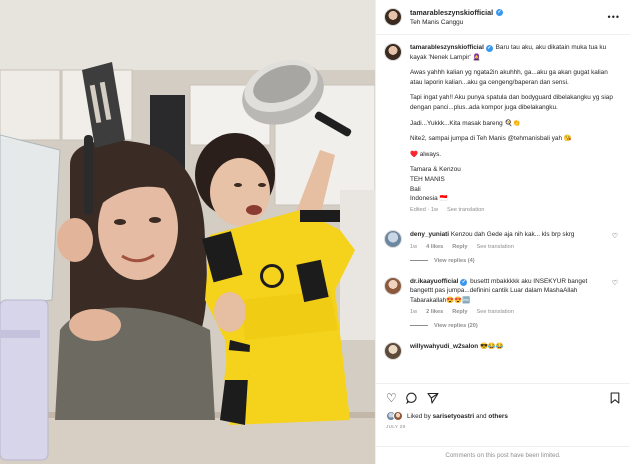  I want to click on share-icon, so click(433, 398).